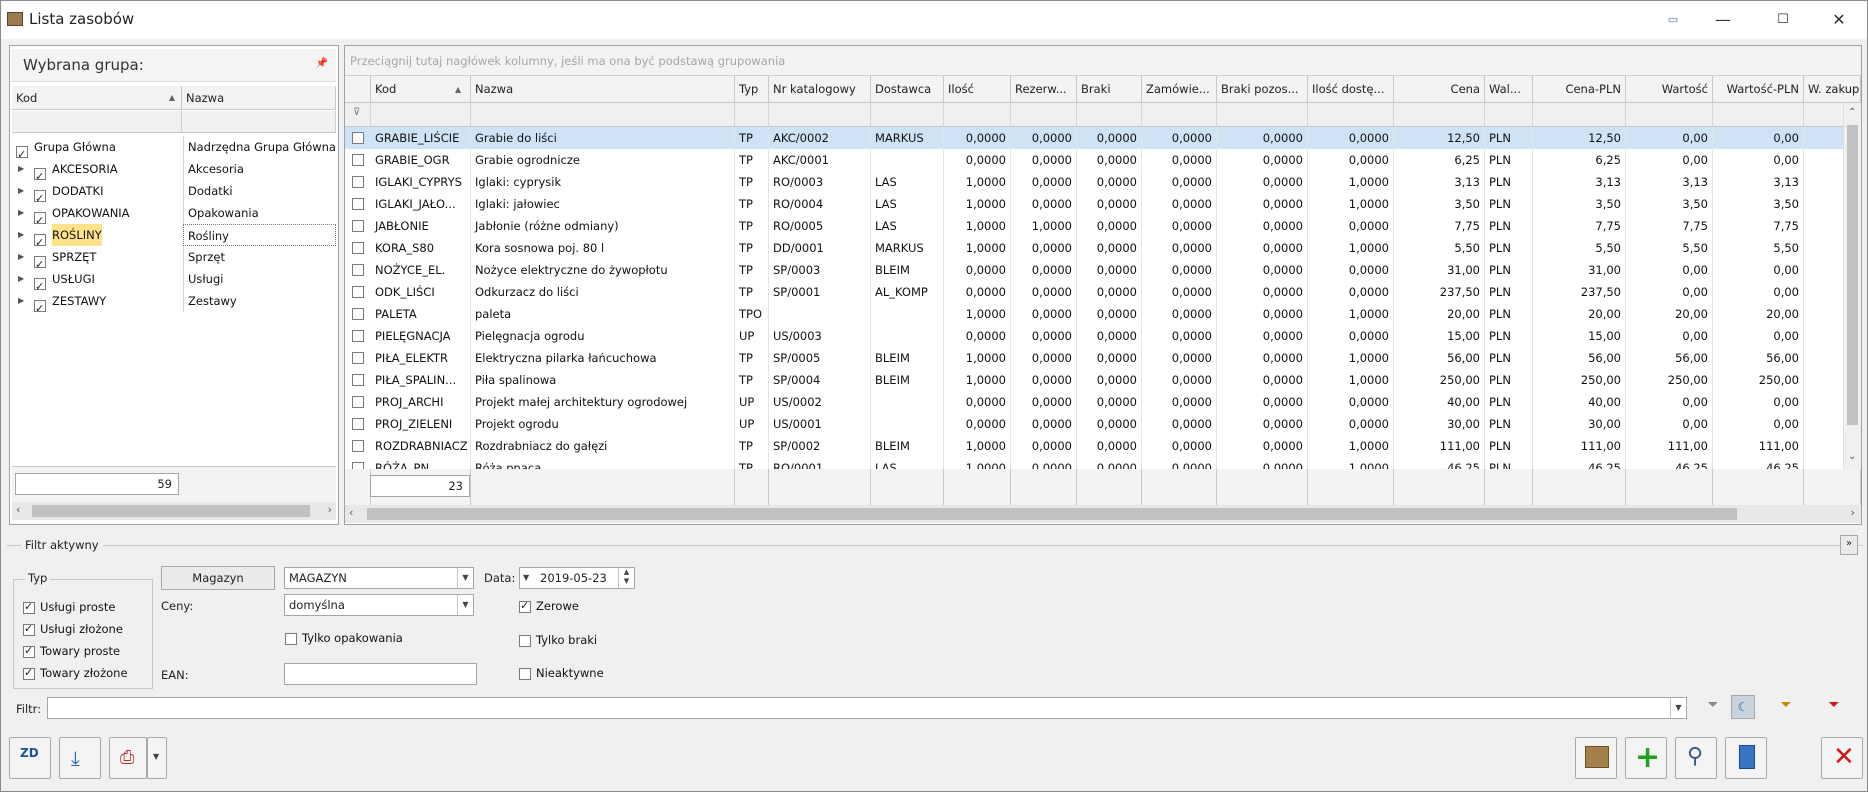 The image size is (1868, 792). I want to click on group-tree-row: ▶ DODATKI Dodatki, so click(174, 195).